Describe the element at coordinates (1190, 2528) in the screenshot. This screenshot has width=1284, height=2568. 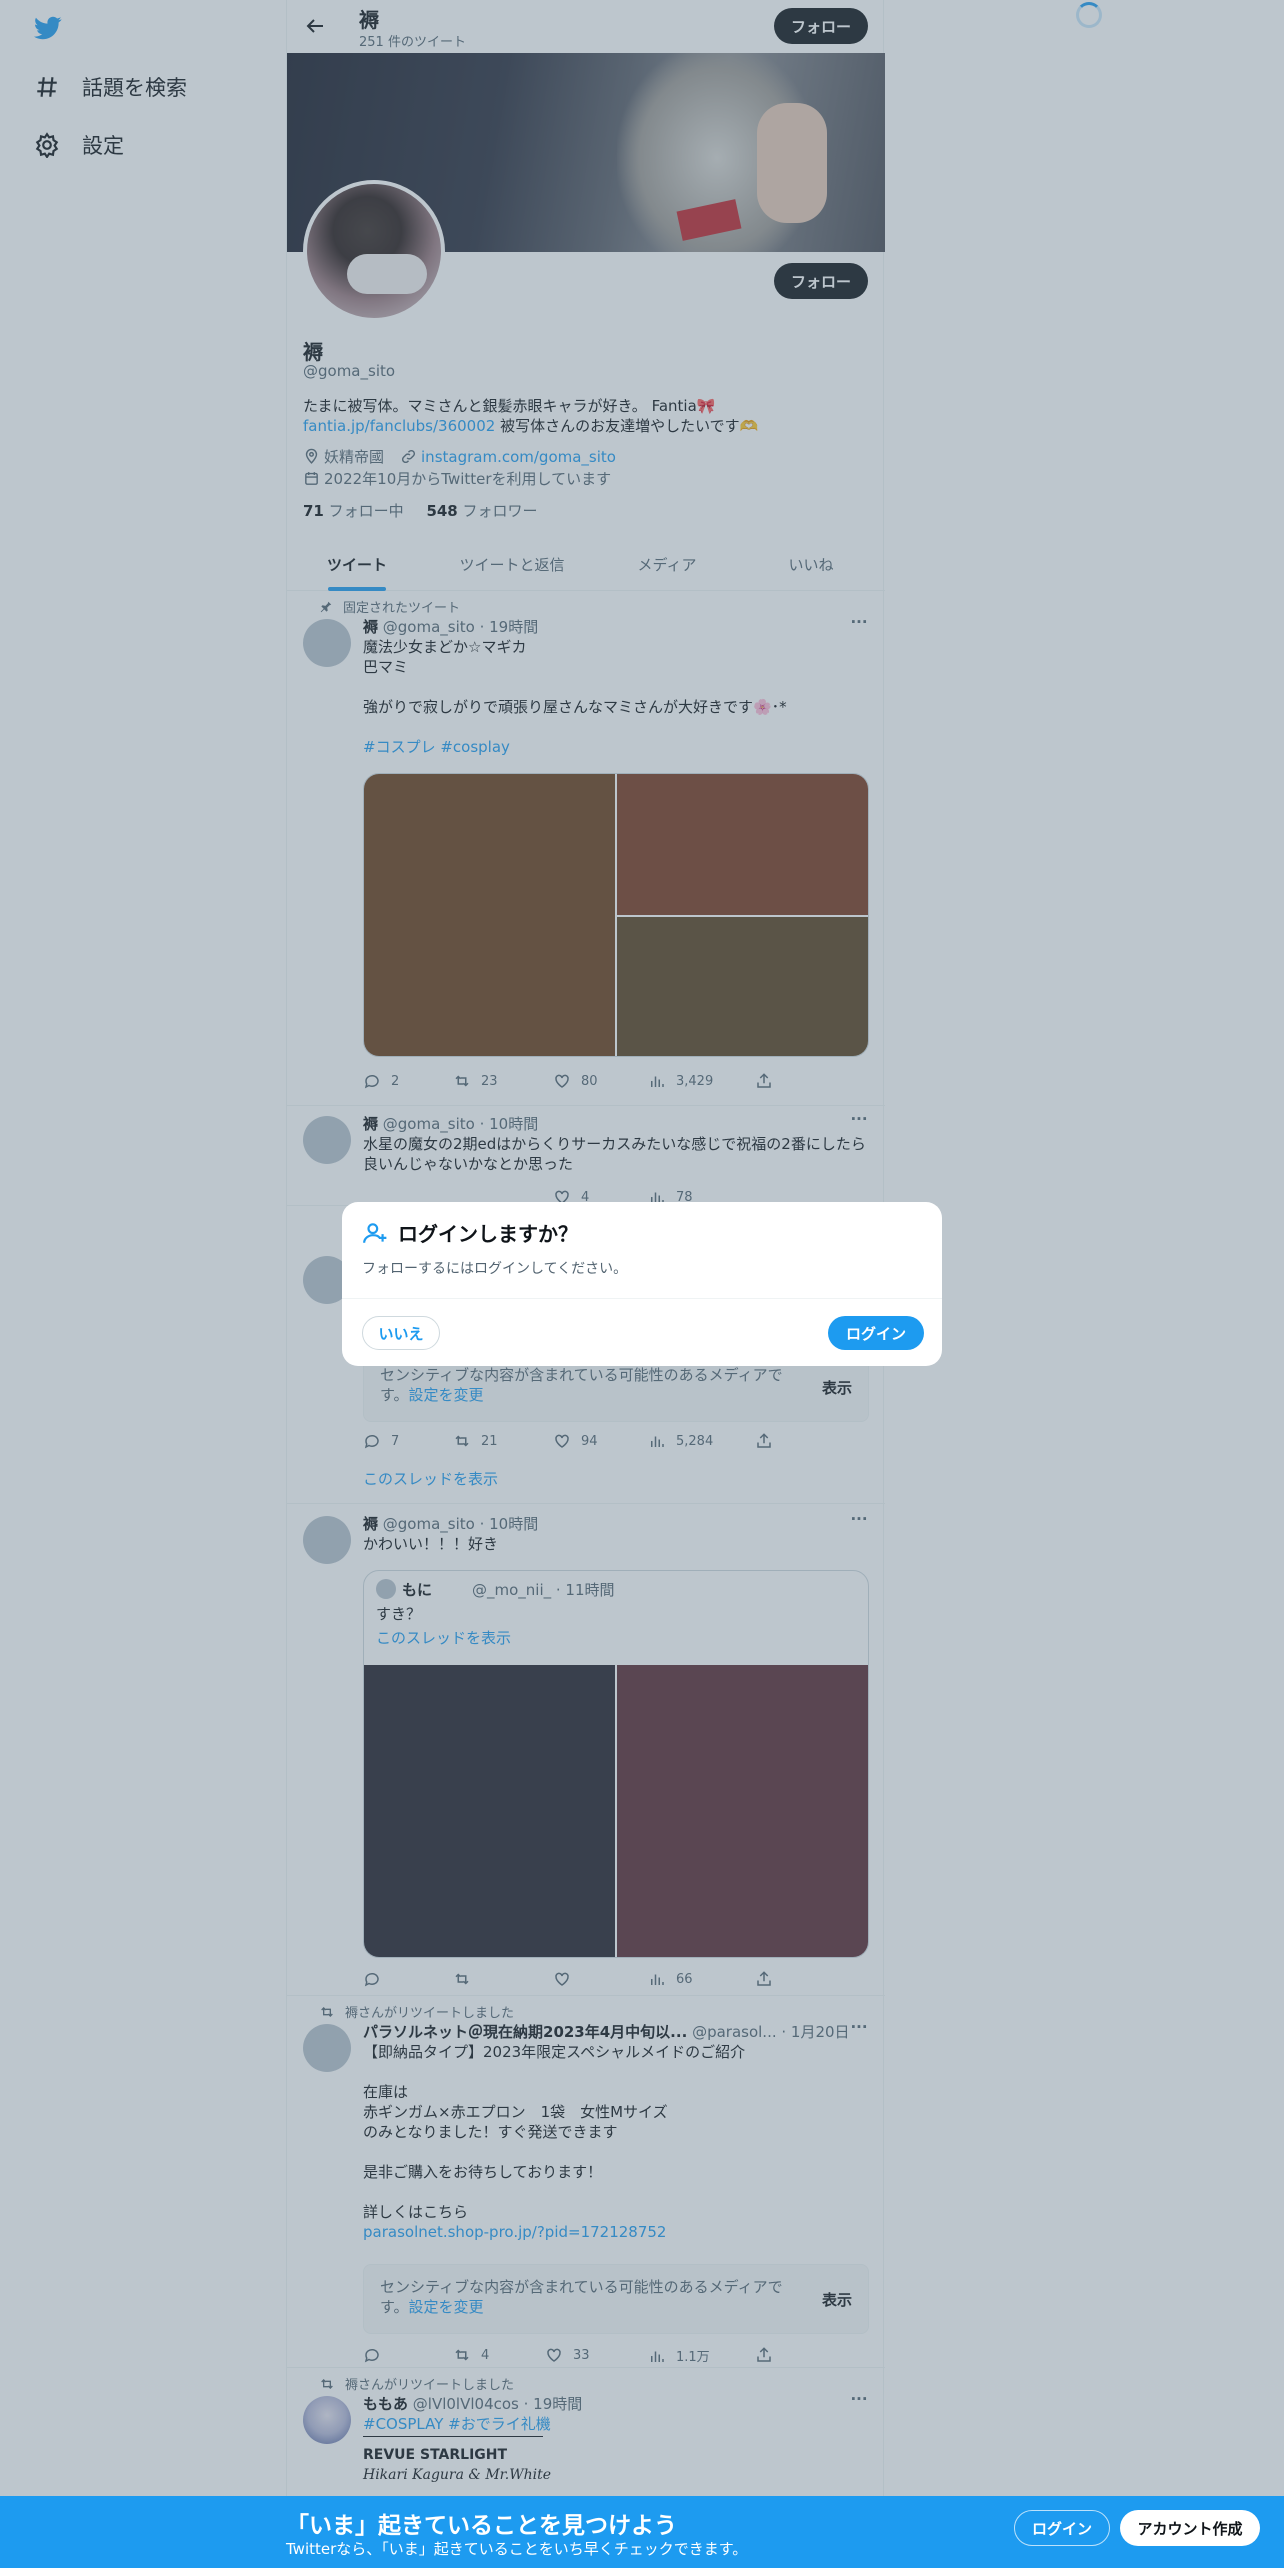
I see `create-account-button: アカウント作成` at that location.